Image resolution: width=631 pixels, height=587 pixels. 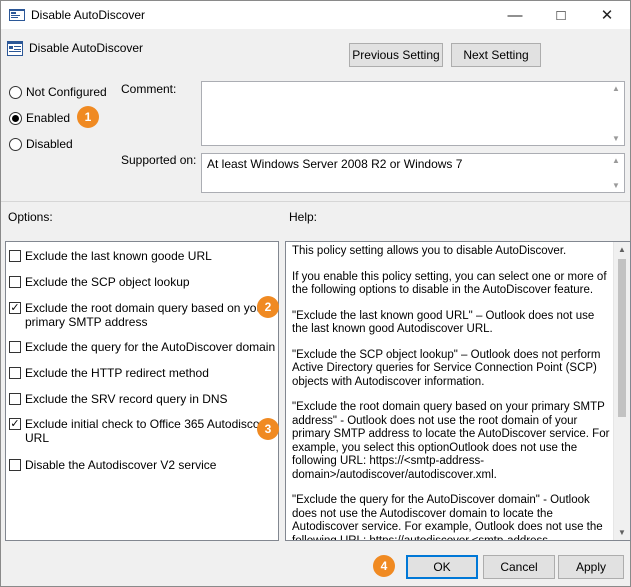 What do you see at coordinates (315, 201) in the screenshot?
I see `section-divider` at bounding box center [315, 201].